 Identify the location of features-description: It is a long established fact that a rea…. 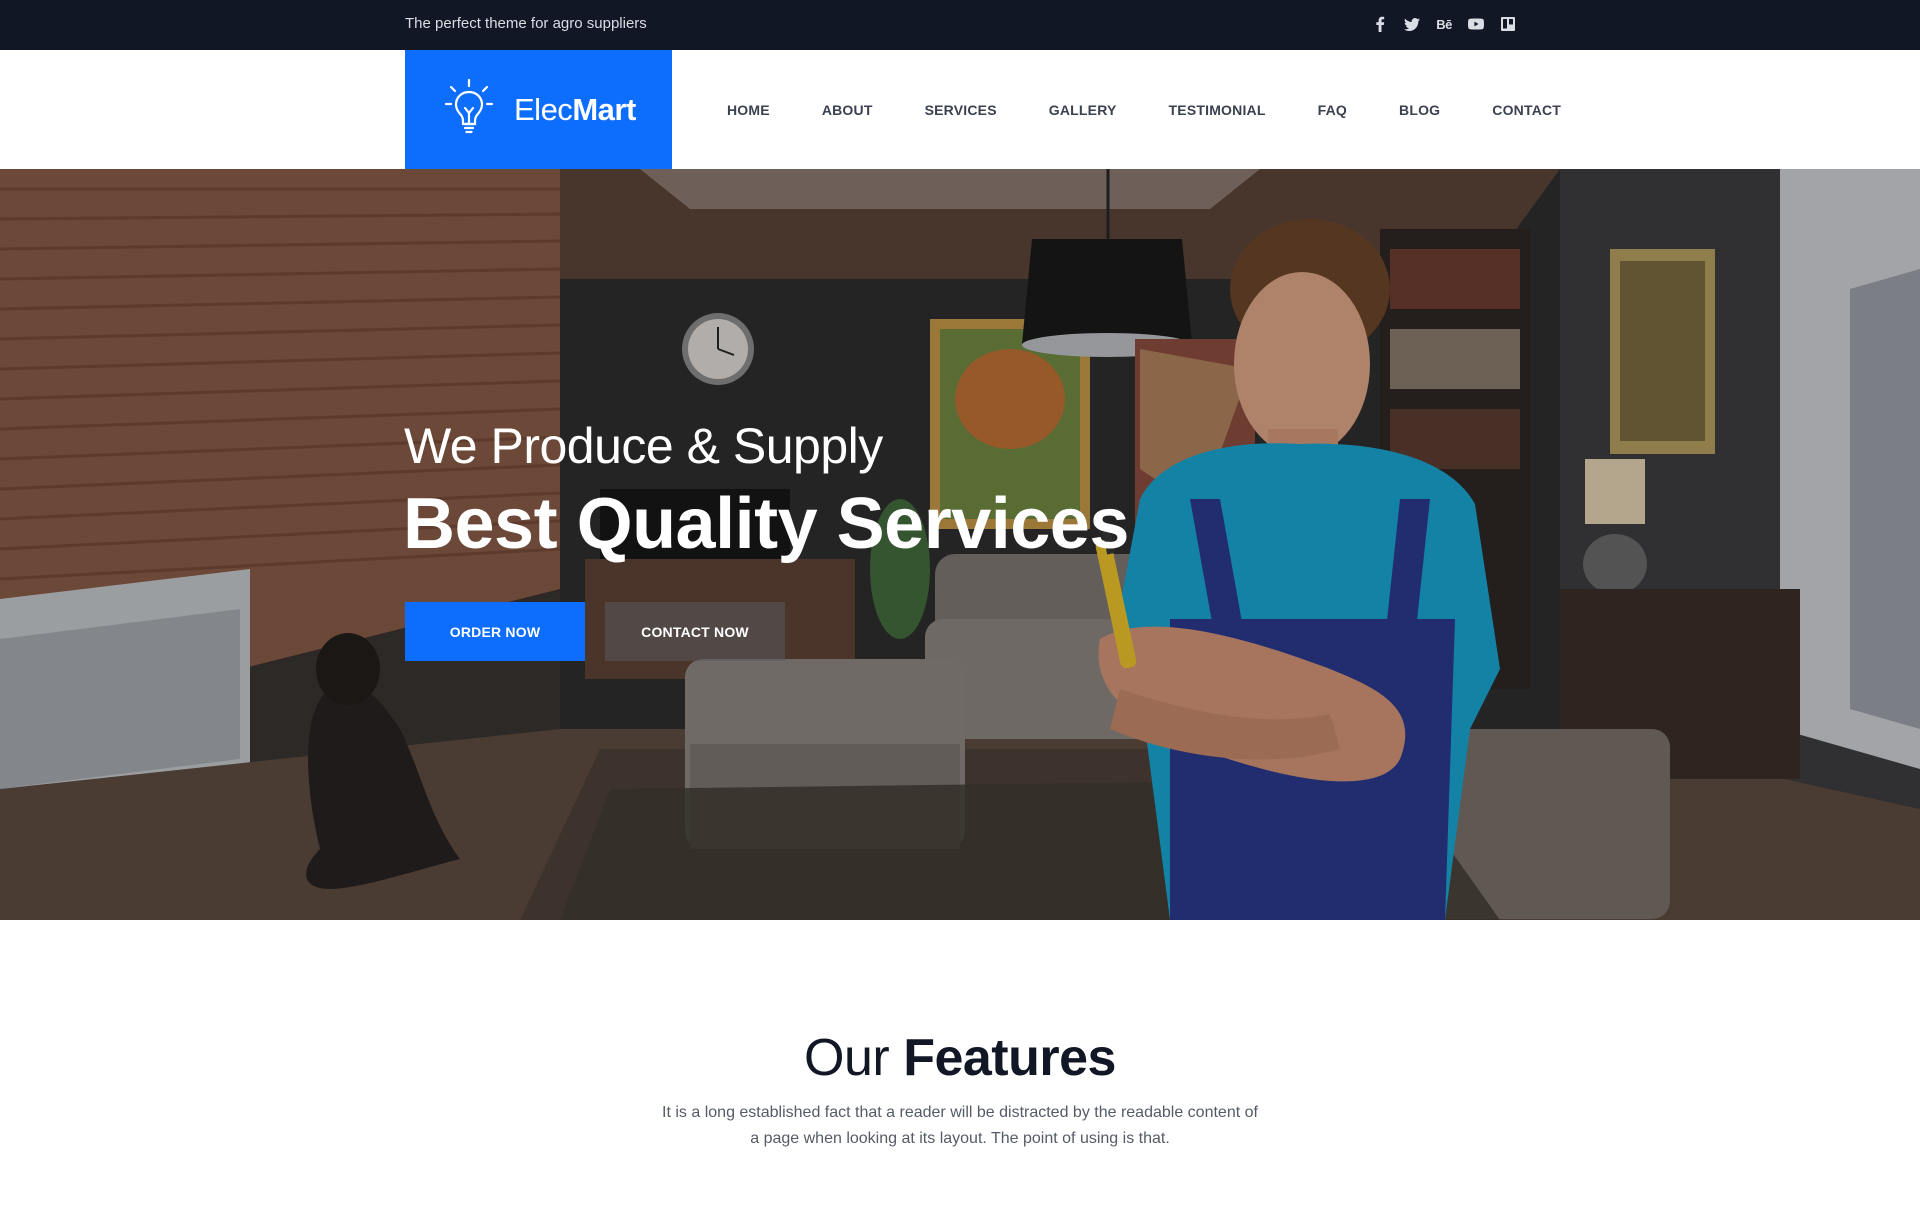
(960, 1125).